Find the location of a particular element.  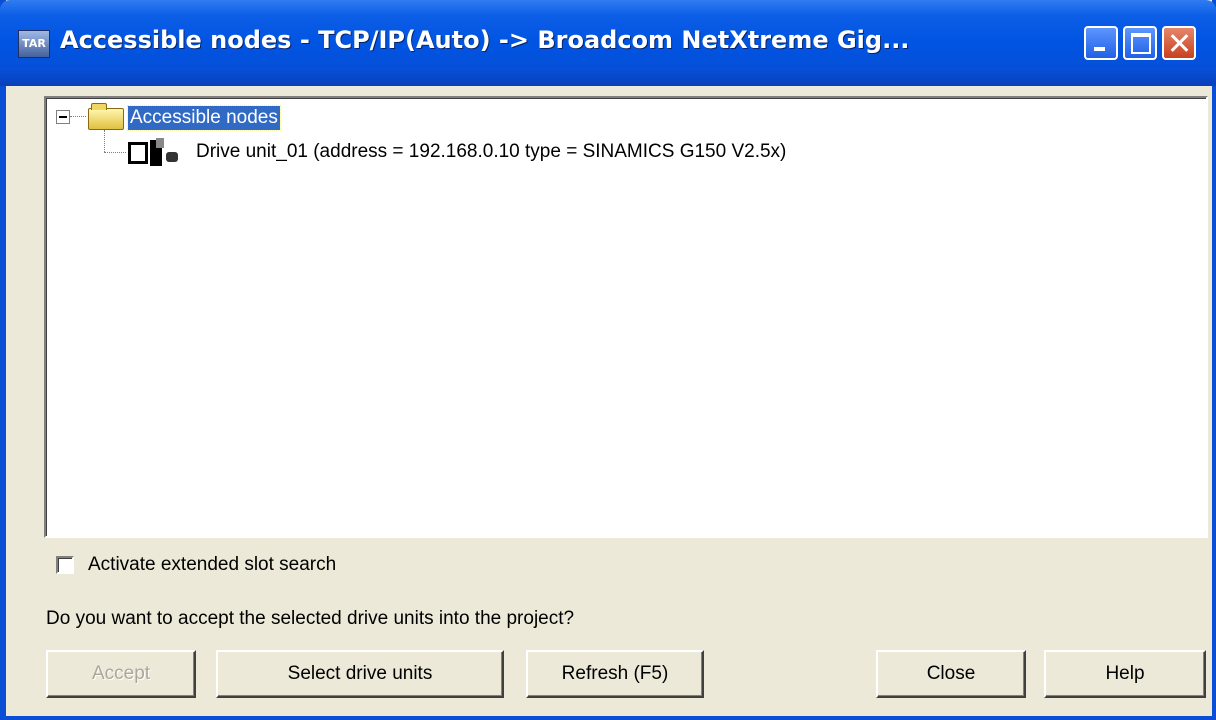

refresh-button: Refresh (F5) is located at coordinates (615, 674).